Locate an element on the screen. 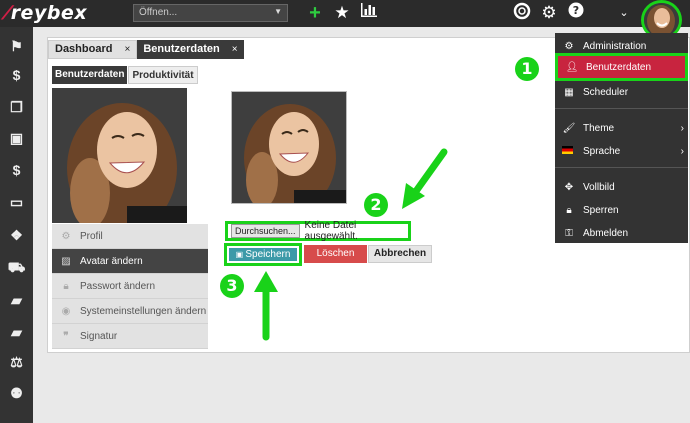  open-select: Öffnen... ▼ is located at coordinates (210, 13).